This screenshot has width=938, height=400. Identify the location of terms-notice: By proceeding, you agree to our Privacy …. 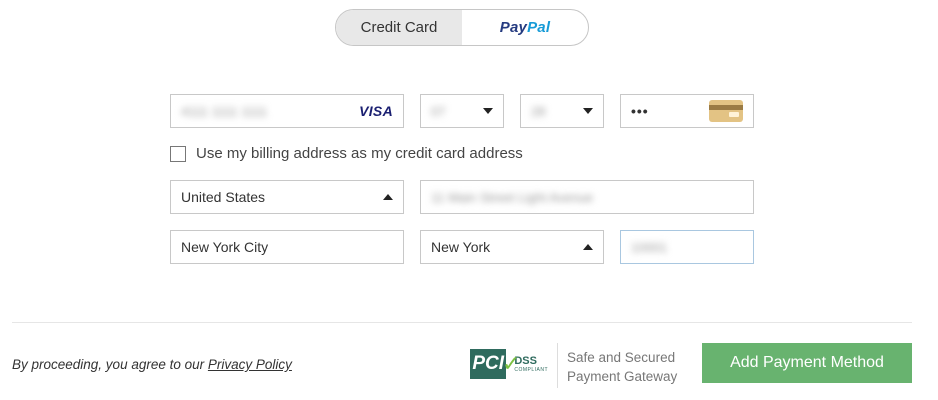
(152, 364).